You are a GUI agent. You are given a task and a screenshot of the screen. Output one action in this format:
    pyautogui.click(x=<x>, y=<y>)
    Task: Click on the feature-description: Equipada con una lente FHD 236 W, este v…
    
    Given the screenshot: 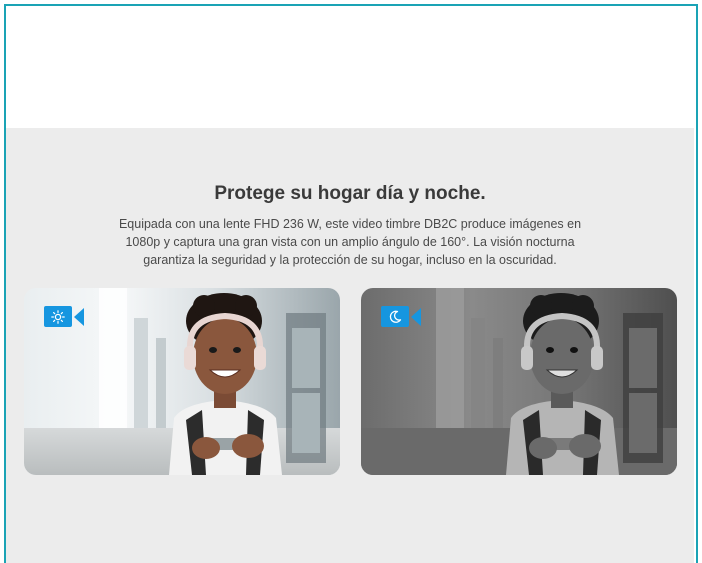 What is the action you would take?
    pyautogui.click(x=350, y=242)
    